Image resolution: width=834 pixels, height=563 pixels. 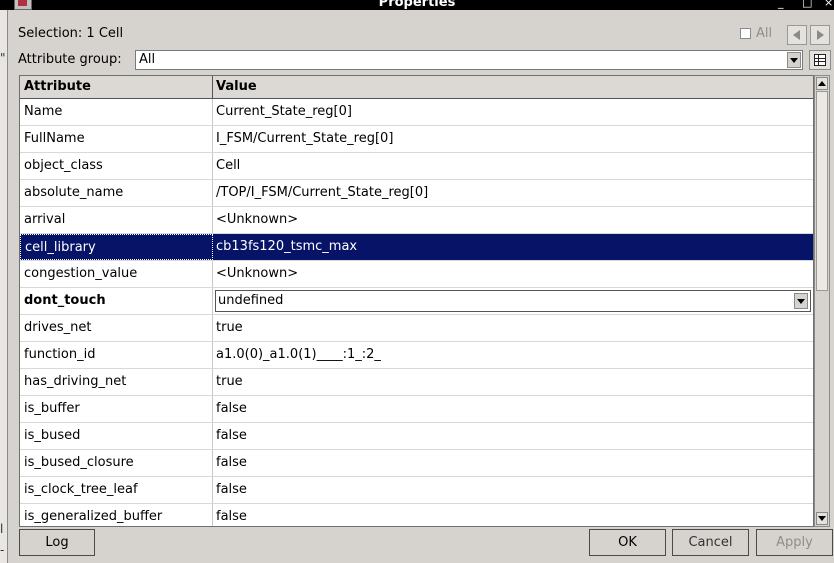 I want to click on value-cell: /TOP/I_FSM/Current_State_reg[0], so click(x=322, y=192).